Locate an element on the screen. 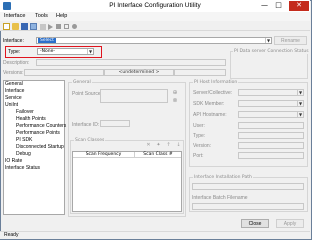 Image resolution: width=320 pixels, height=240 pixels. description-field is located at coordinates (131, 62).